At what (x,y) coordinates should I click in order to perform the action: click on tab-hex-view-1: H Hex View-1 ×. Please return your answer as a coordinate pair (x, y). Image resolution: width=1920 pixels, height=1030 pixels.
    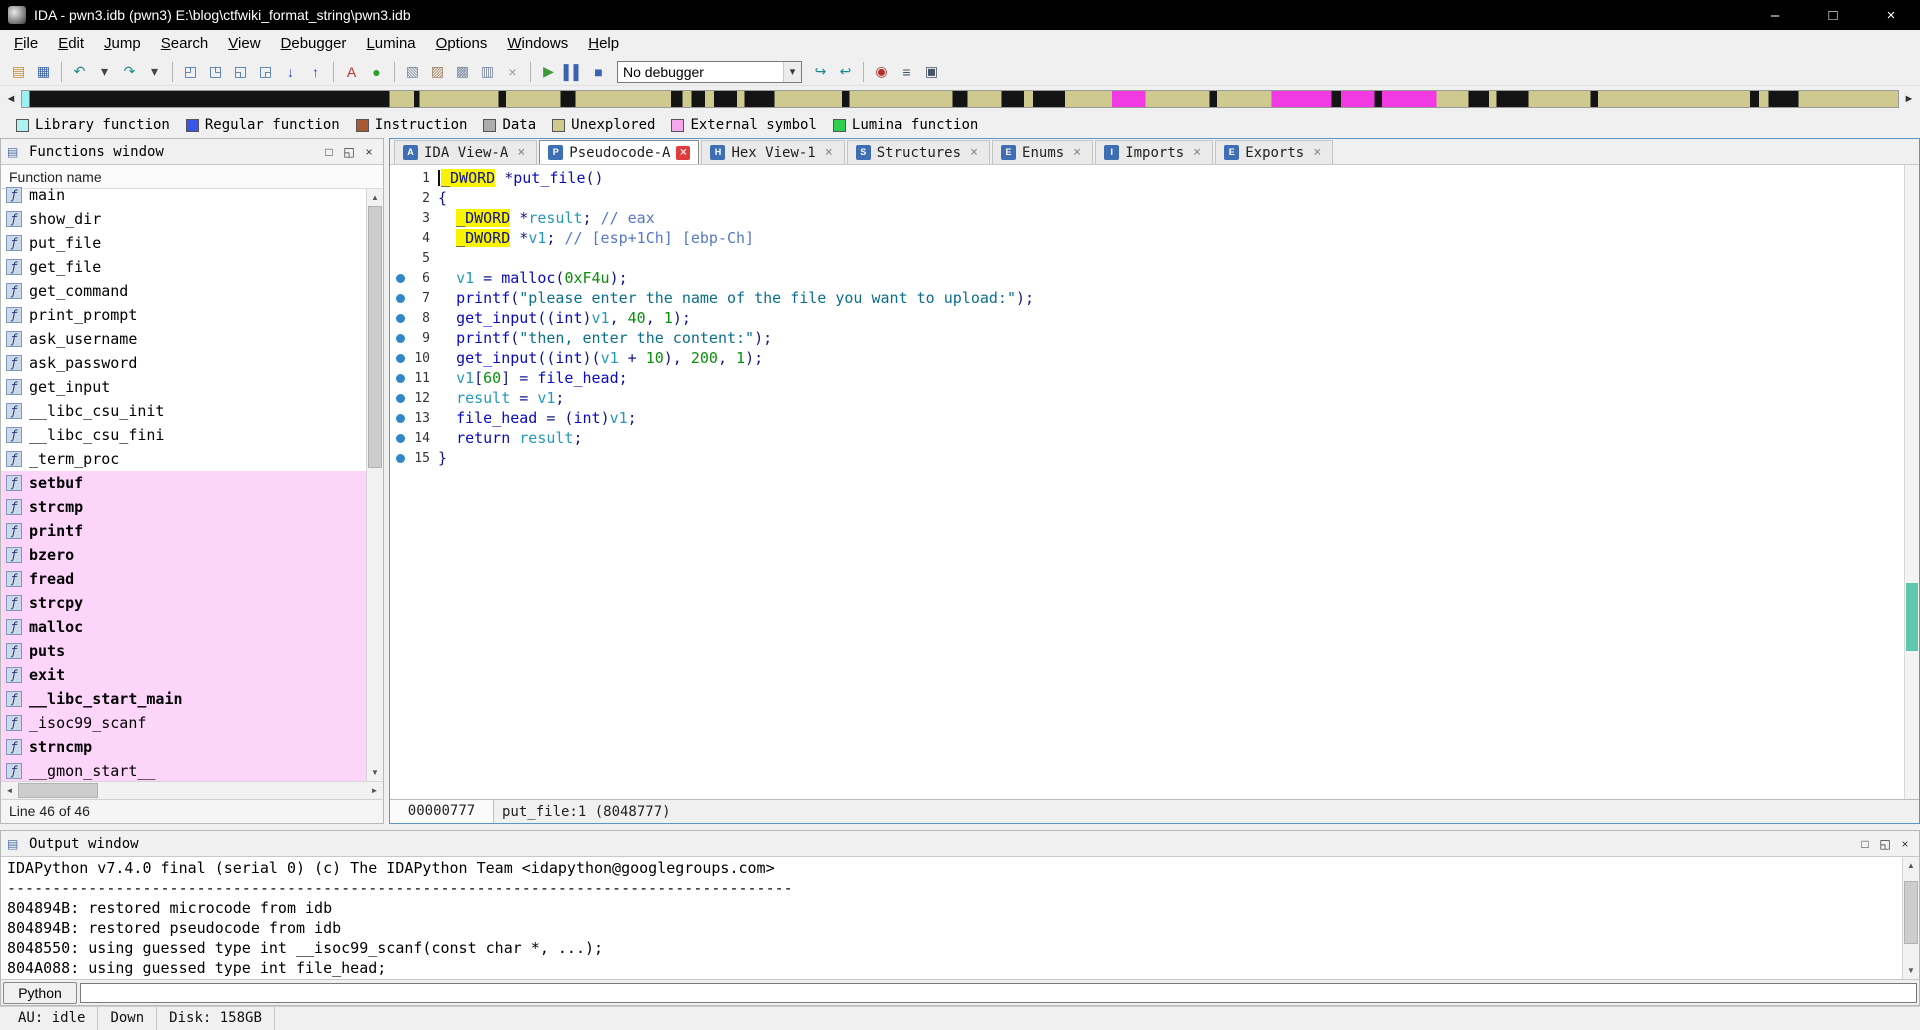
    Looking at the image, I should click on (773, 152).